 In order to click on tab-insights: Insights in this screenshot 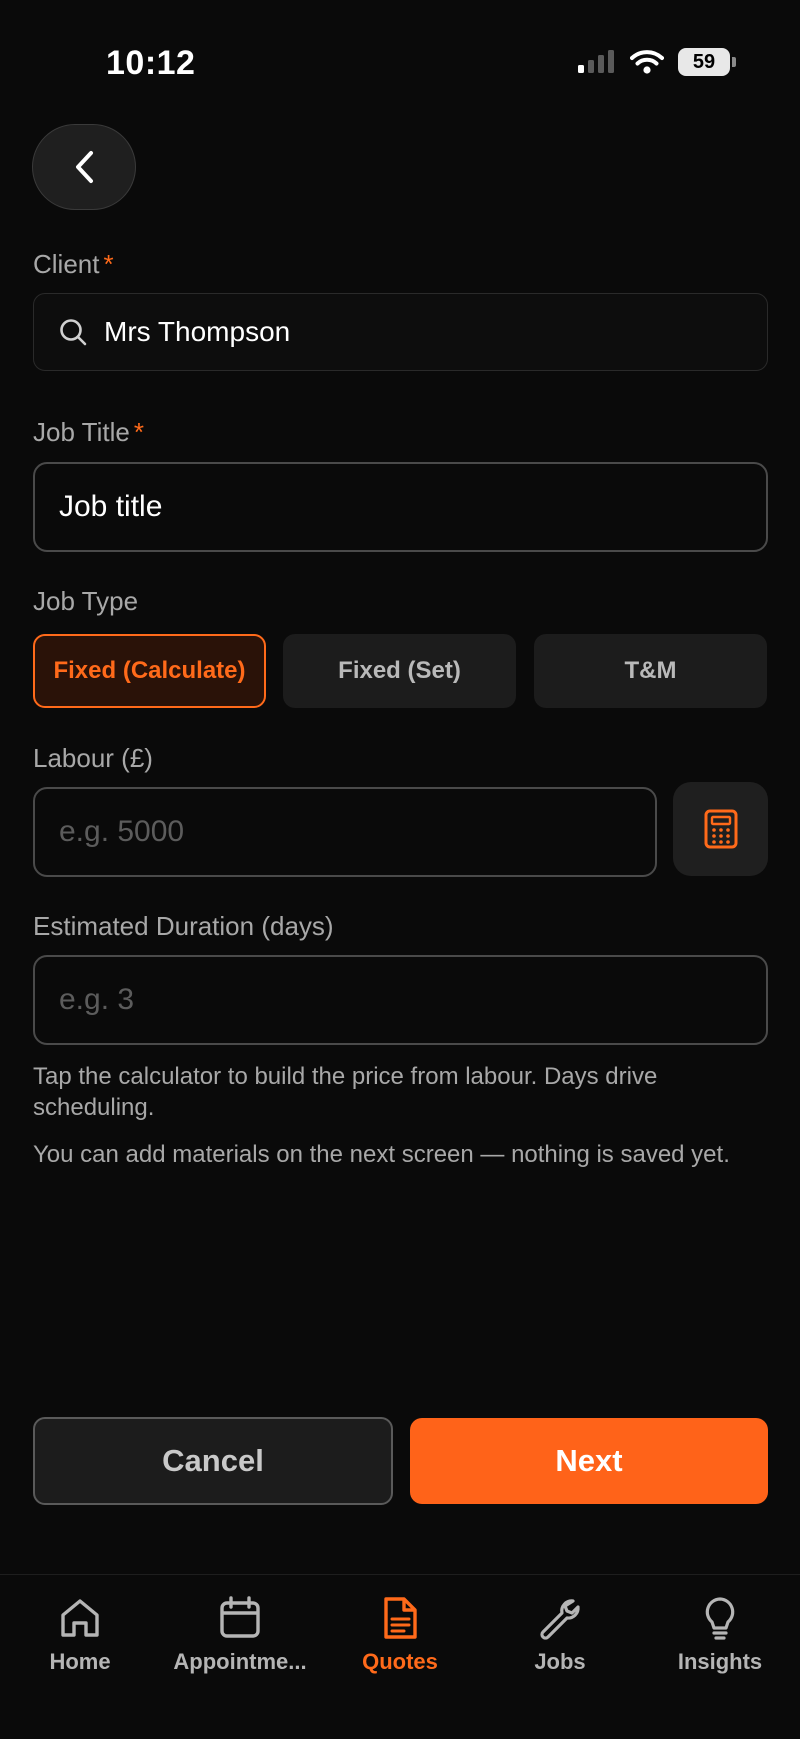, I will do `click(720, 1635)`.